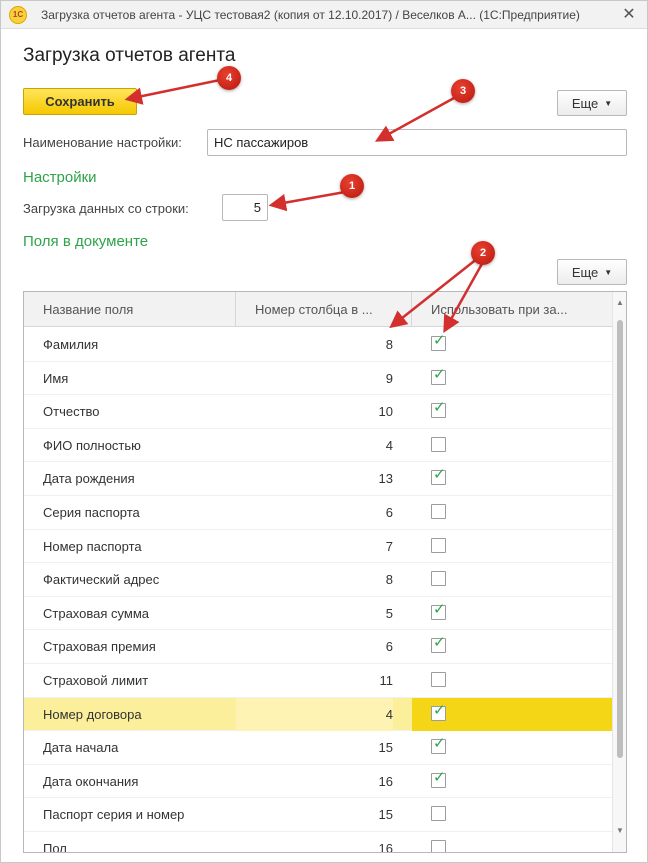 The width and height of the screenshot is (648, 863). Describe the element at coordinates (96, 680) in the screenshot. I see `field-name-cell: Страховой лимит` at that location.